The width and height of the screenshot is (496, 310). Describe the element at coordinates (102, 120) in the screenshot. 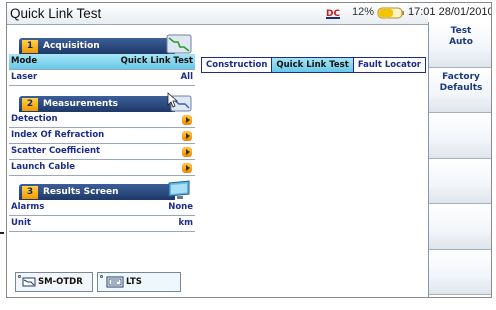

I see `detection-row: Detection` at that location.